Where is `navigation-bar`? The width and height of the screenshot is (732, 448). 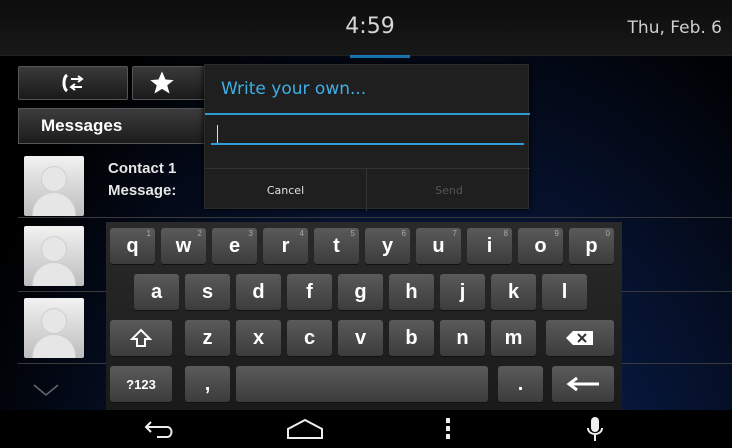
navigation-bar is located at coordinates (366, 429).